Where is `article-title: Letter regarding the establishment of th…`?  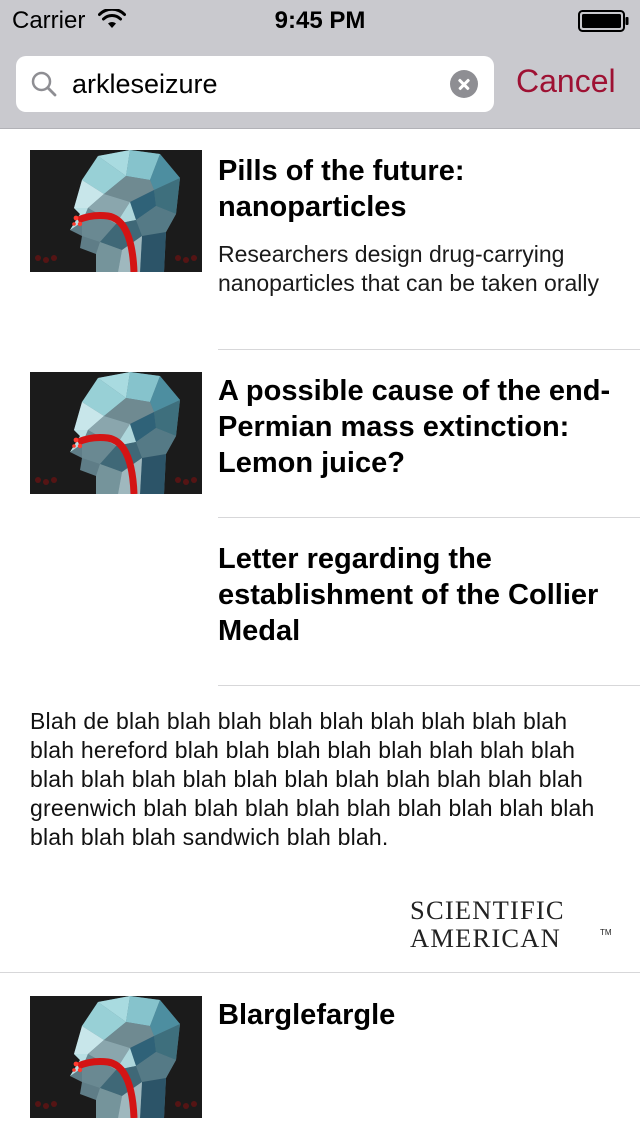
article-title: Letter regarding the establishment of th… is located at coordinates (408, 595).